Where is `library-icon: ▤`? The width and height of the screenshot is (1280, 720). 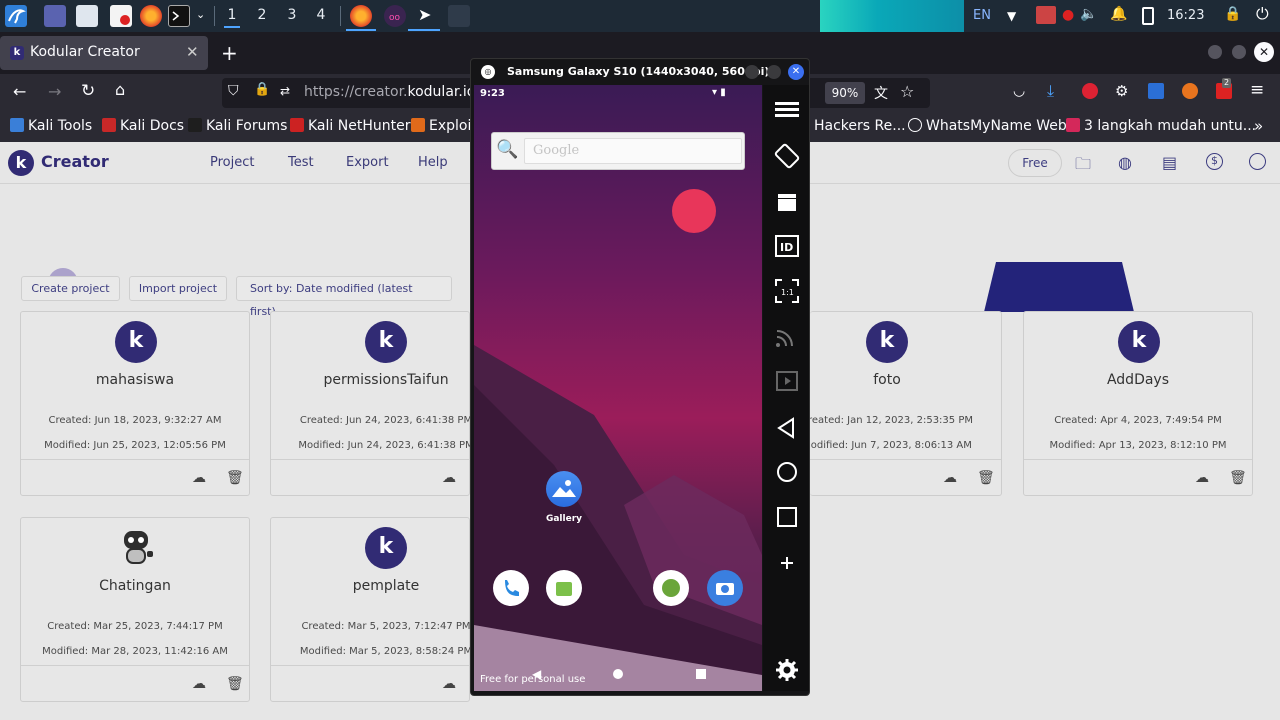 library-icon: ▤ is located at coordinates (1169, 162).